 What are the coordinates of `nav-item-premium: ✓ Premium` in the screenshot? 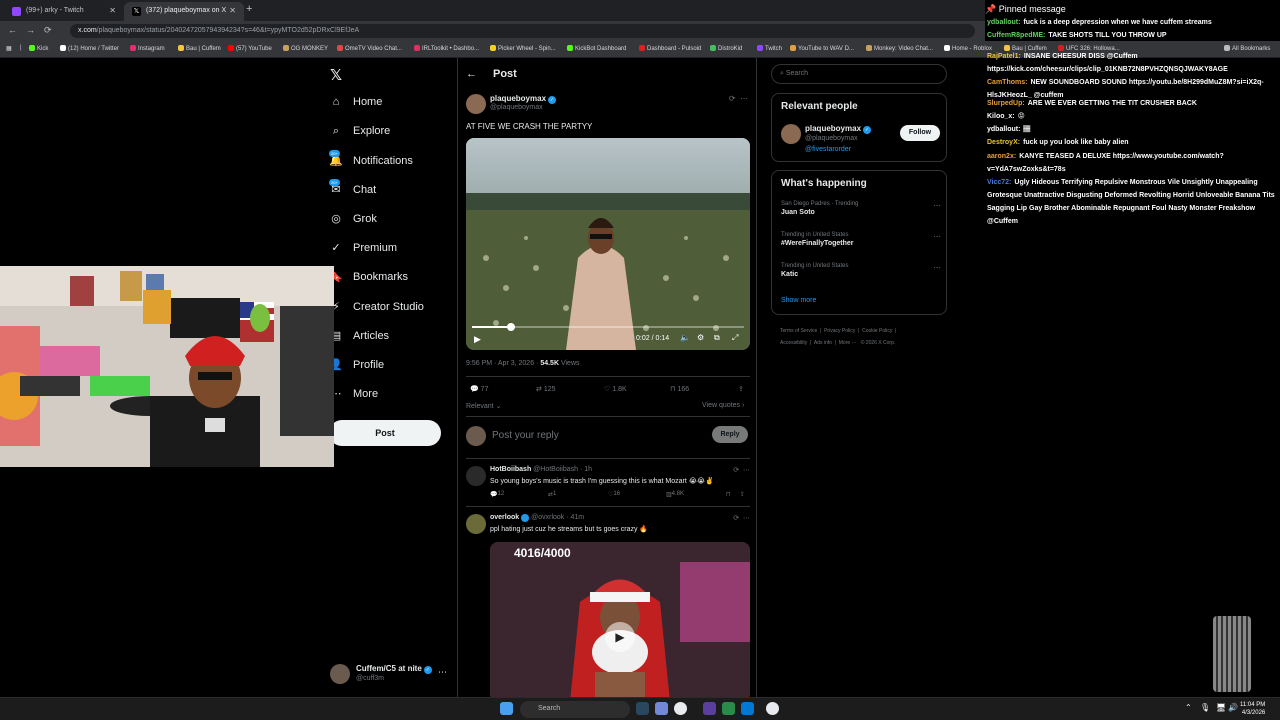 It's located at (363, 252).